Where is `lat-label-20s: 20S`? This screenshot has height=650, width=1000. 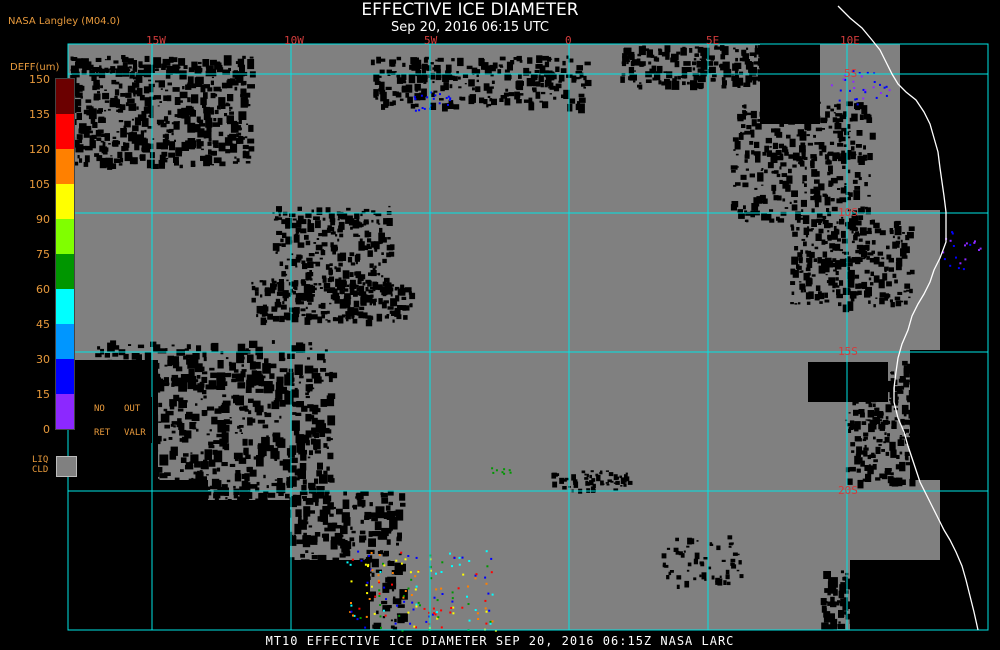
lat-label-20s: 20S is located at coordinates (848, 490).